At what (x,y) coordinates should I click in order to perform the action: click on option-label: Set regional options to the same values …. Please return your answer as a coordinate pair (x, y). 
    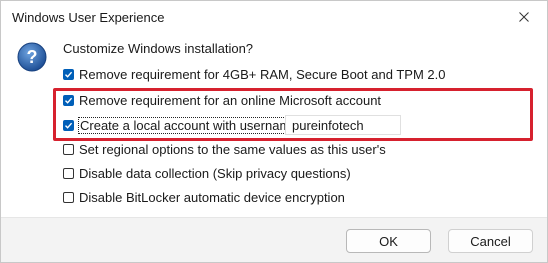
    Looking at the image, I should click on (232, 149).